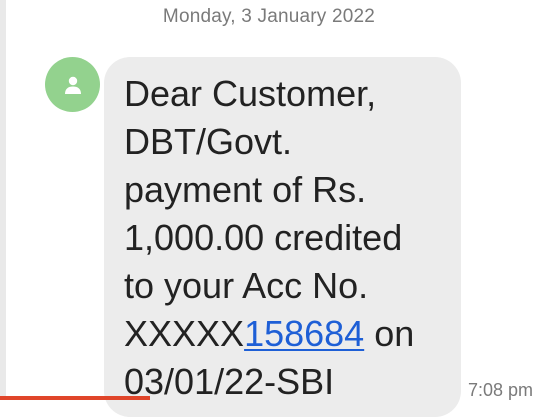 The height and width of the screenshot is (417, 538). Describe the element at coordinates (263, 237) in the screenshot. I see `message-line: 1,000.00 credited` at that location.